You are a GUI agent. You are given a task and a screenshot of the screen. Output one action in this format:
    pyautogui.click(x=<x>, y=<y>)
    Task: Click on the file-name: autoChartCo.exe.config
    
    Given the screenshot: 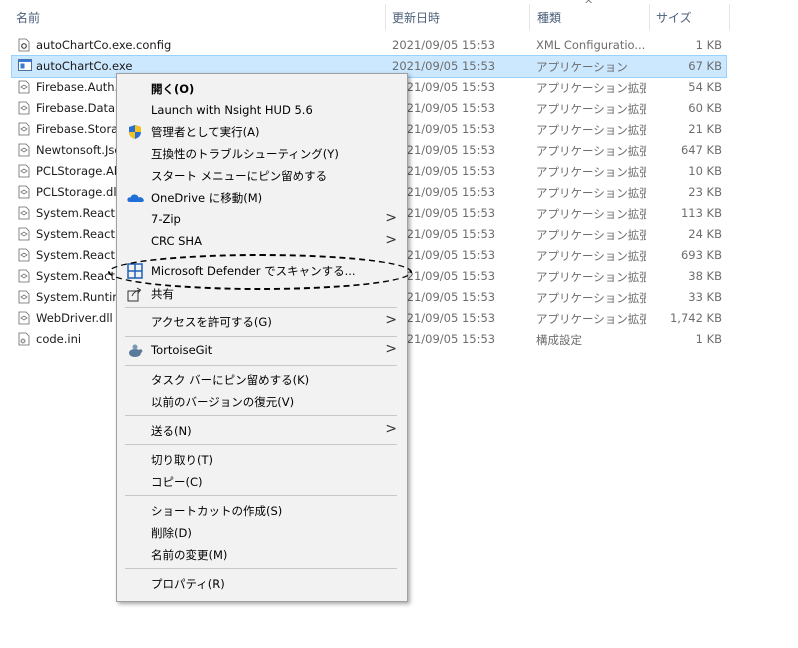 What is the action you would take?
    pyautogui.click(x=104, y=45)
    